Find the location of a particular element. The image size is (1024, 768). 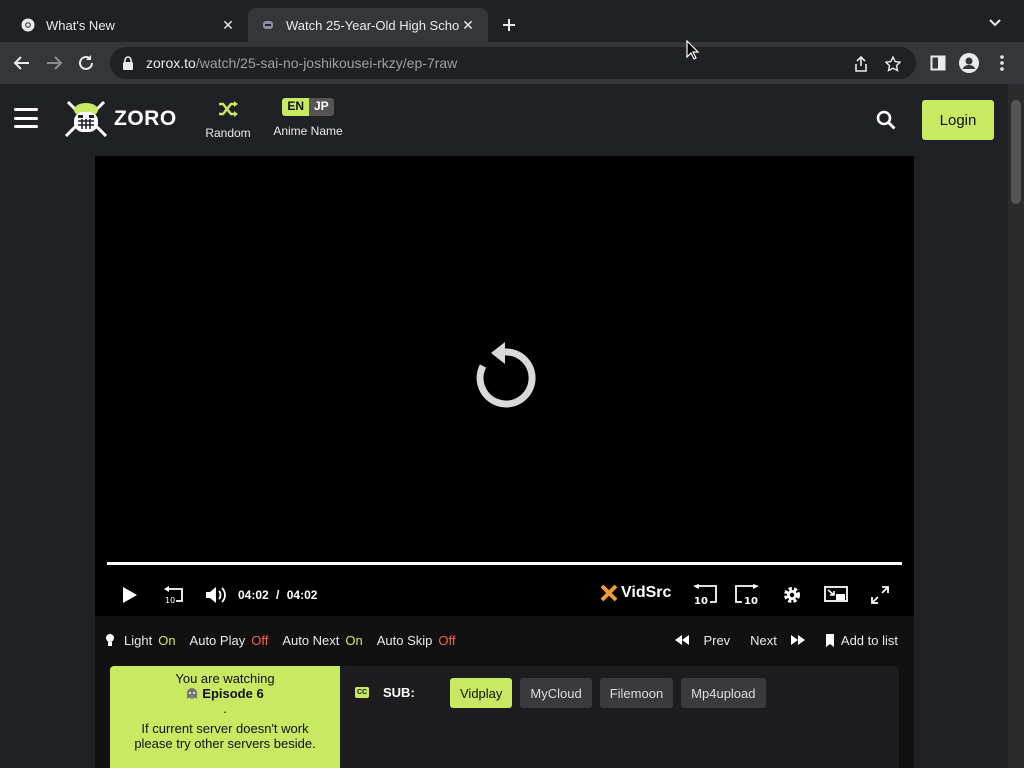

new-tab-button is located at coordinates (509, 25).